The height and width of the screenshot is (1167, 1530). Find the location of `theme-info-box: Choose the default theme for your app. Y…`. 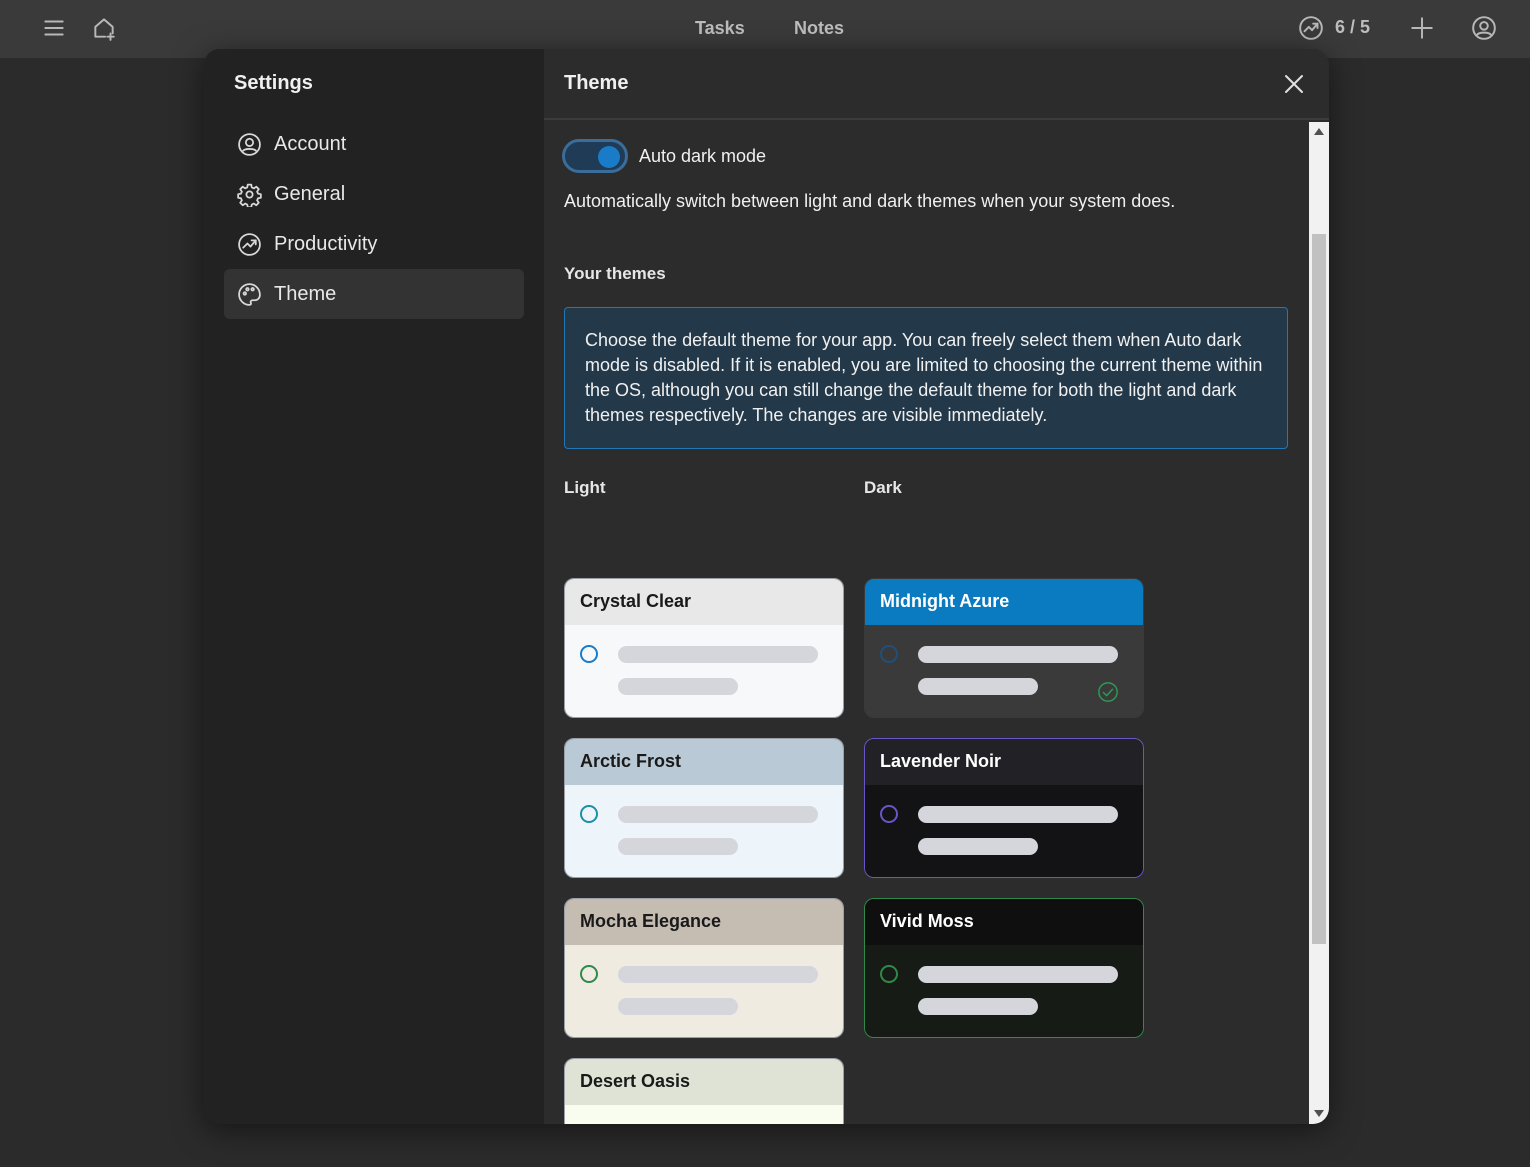

theme-info-box: Choose the default theme for your app. Y… is located at coordinates (926, 378).